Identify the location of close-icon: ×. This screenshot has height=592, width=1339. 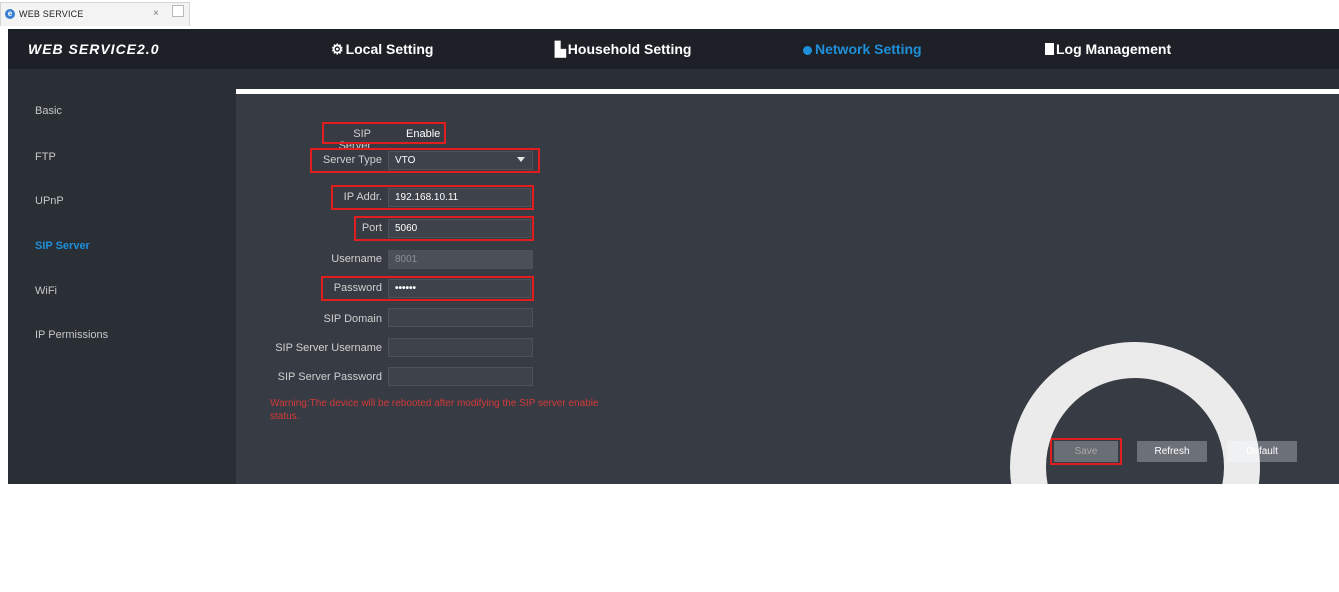
(156, 13).